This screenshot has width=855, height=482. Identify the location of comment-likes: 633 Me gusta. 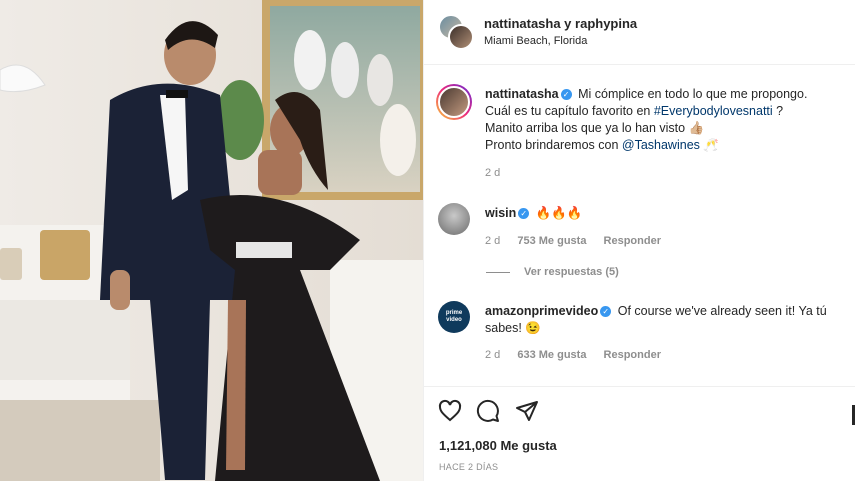
(551, 355).